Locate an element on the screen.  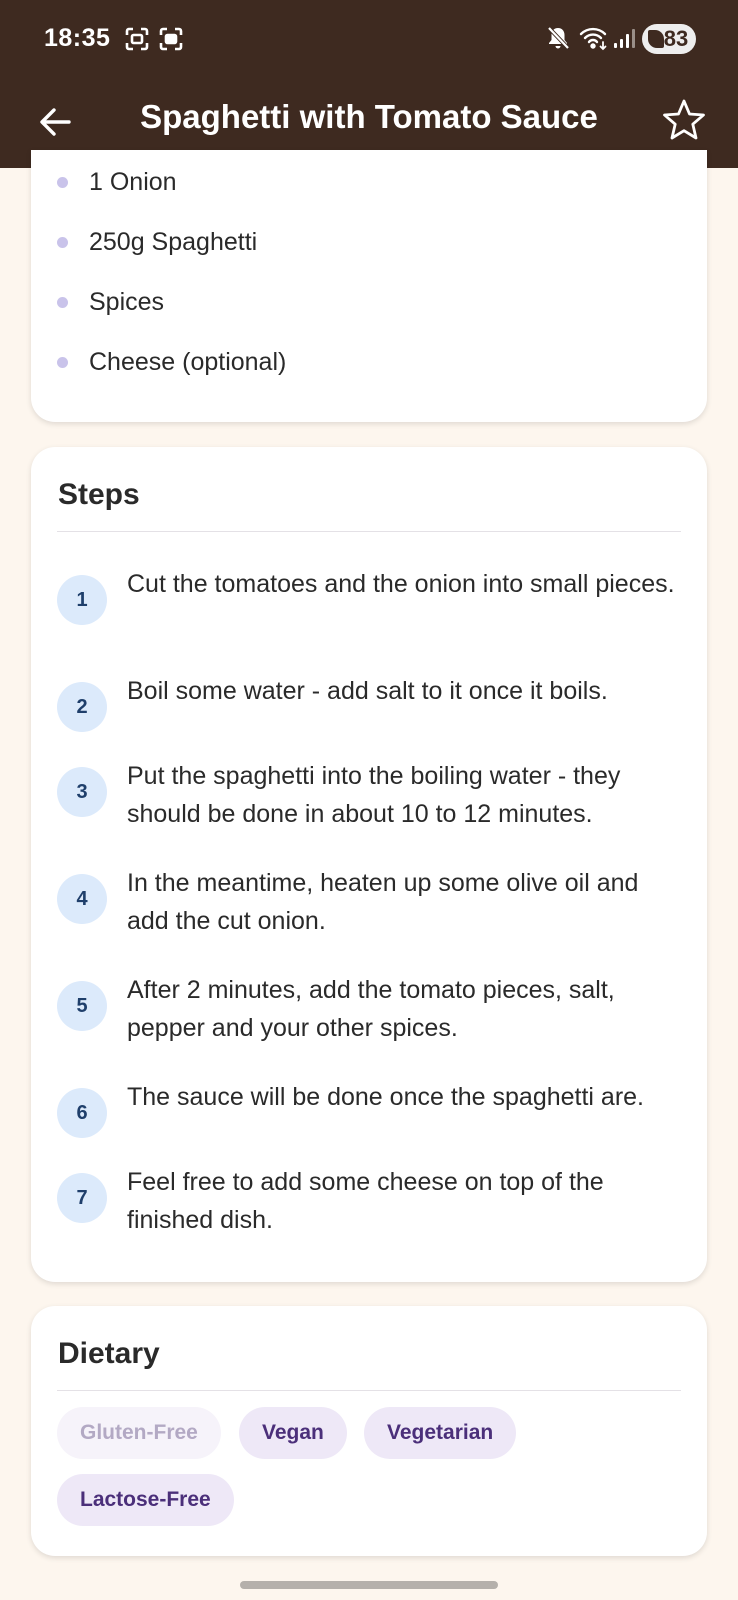
ingredient-text: 250g Spaghetti is located at coordinates (173, 241).